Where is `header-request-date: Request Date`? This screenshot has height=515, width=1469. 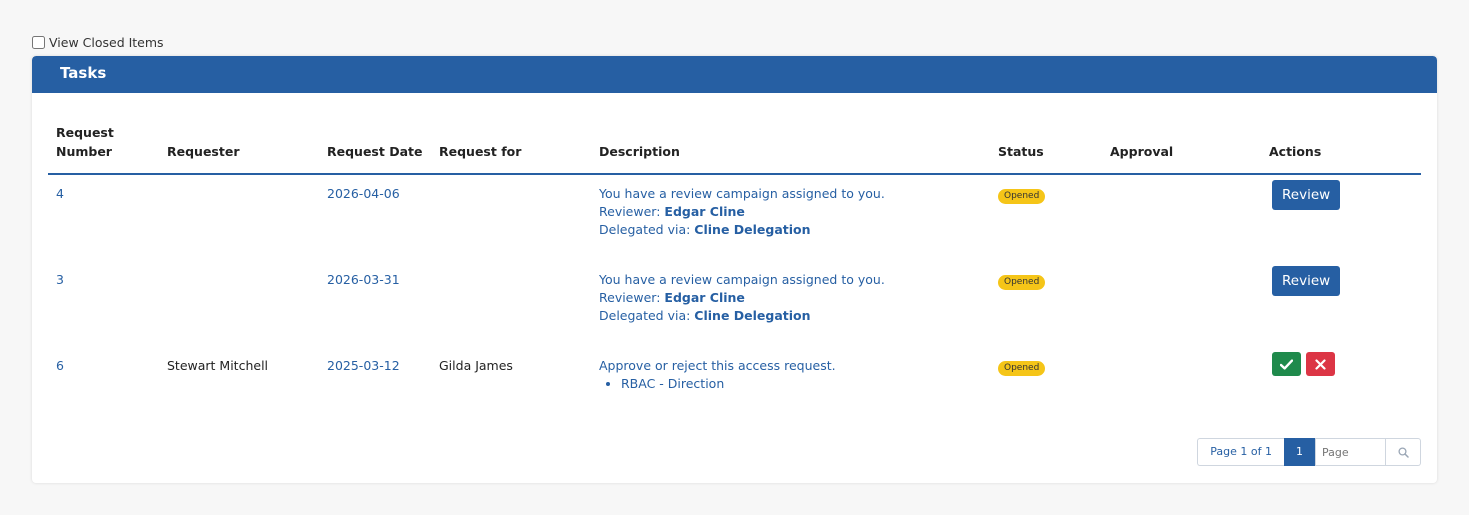
header-request-date: Request Date is located at coordinates (375, 149).